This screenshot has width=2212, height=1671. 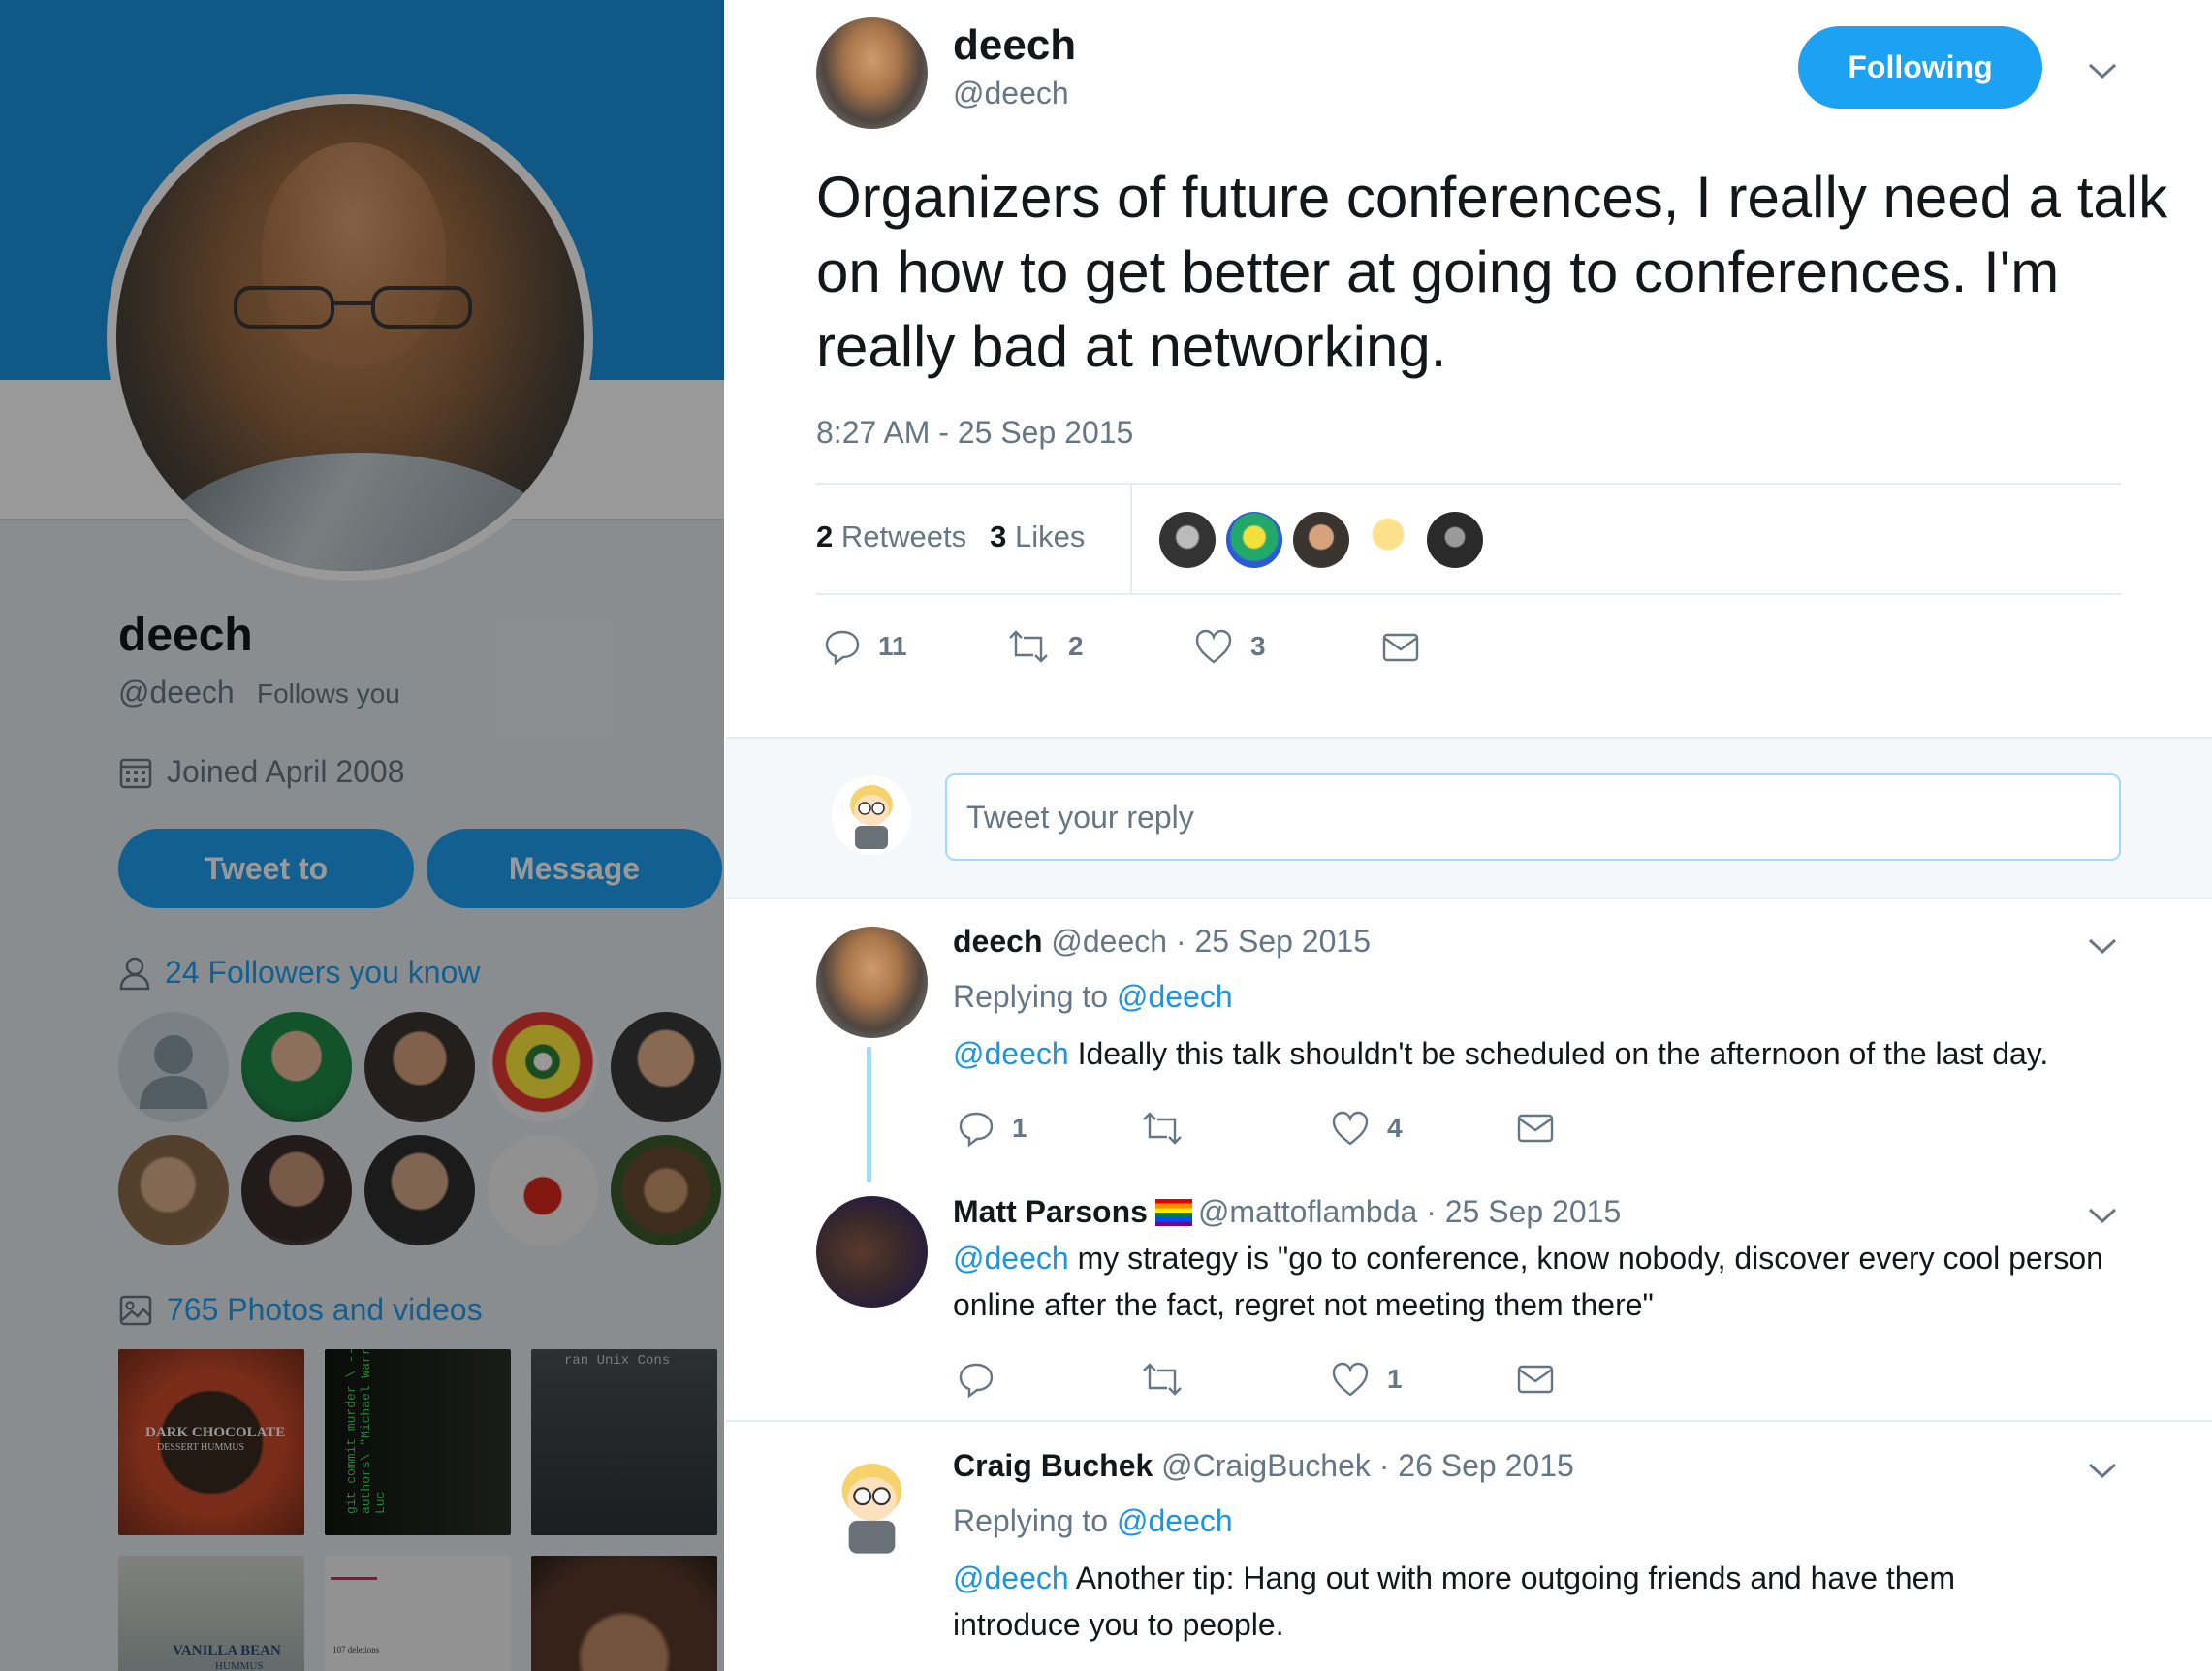 I want to click on replying-to-label: Replying to, so click(x=1031, y=1521).